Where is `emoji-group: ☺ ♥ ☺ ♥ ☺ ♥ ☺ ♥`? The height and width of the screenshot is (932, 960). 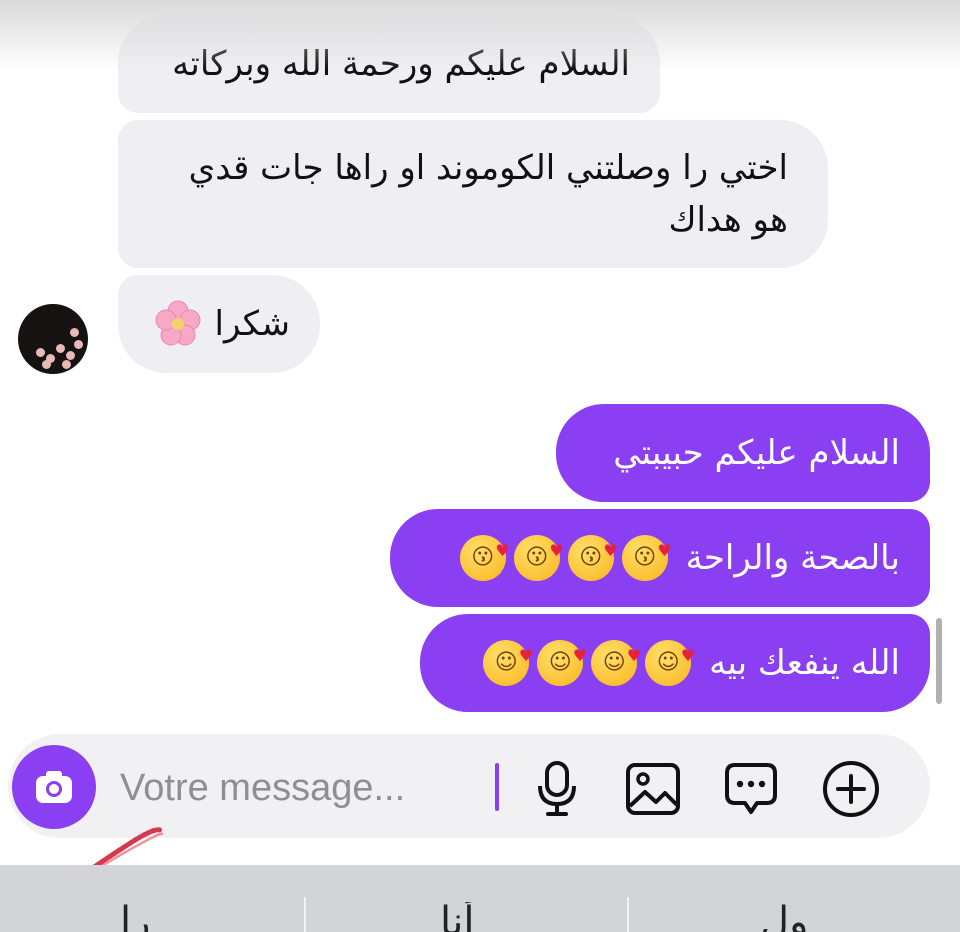 emoji-group: ☺ ♥ ☺ ♥ ☺ ♥ ☺ ♥ is located at coordinates (589, 663).